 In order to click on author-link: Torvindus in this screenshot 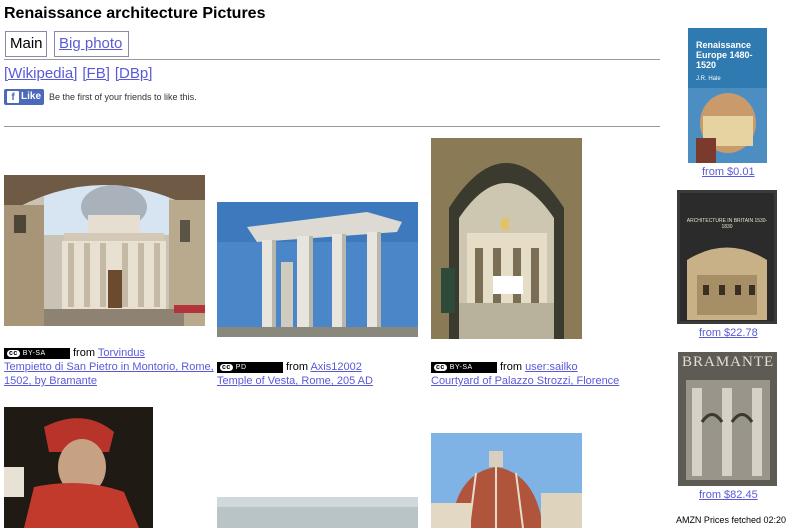, I will do `click(121, 353)`.